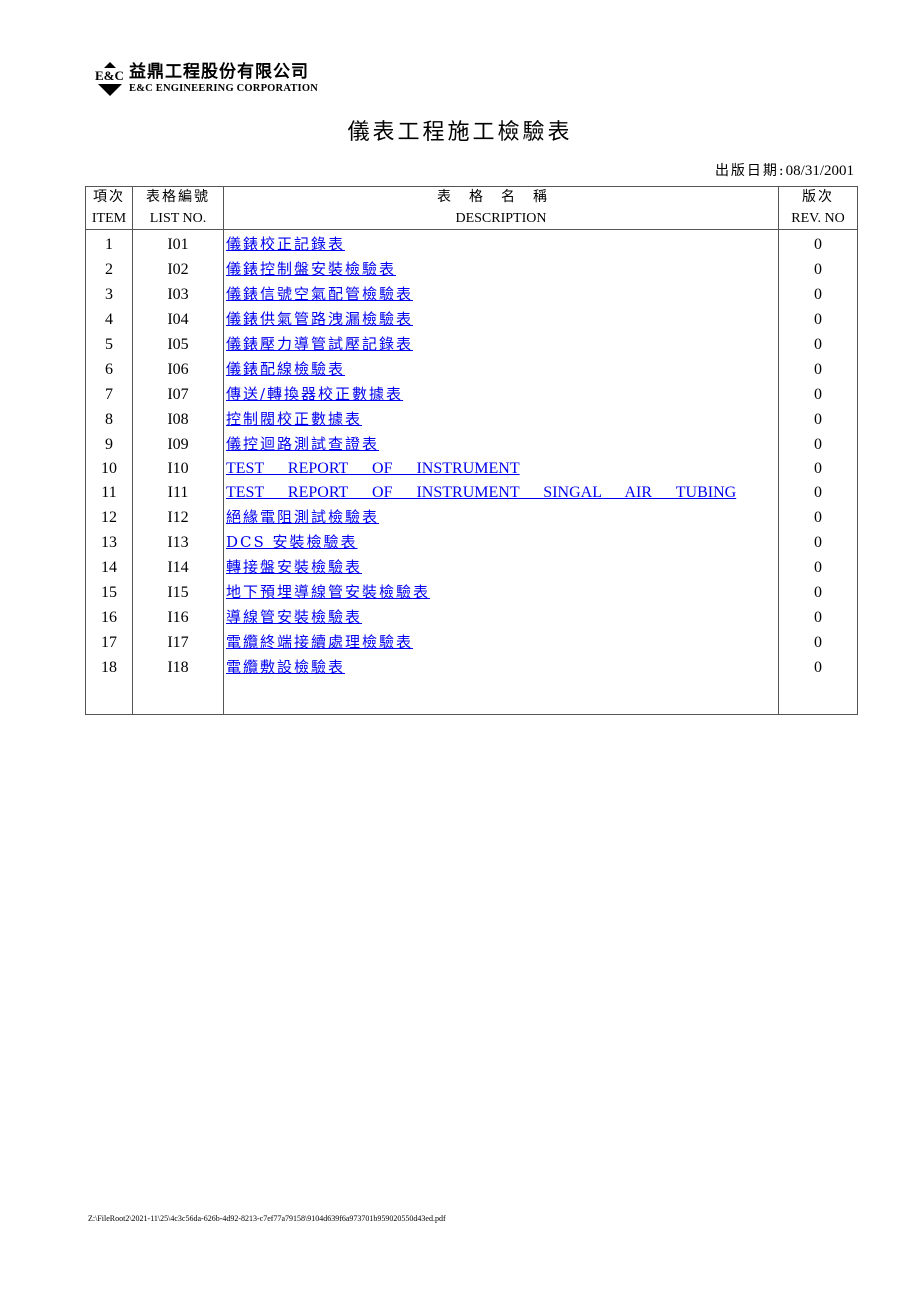 The width and height of the screenshot is (920, 1302). I want to click on row-list-no: I15, so click(178, 593).